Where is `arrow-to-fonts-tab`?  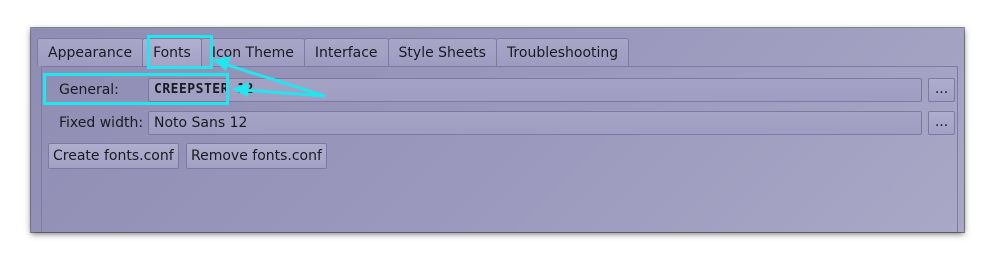
arrow-to-fonts-tab is located at coordinates (269, 77).